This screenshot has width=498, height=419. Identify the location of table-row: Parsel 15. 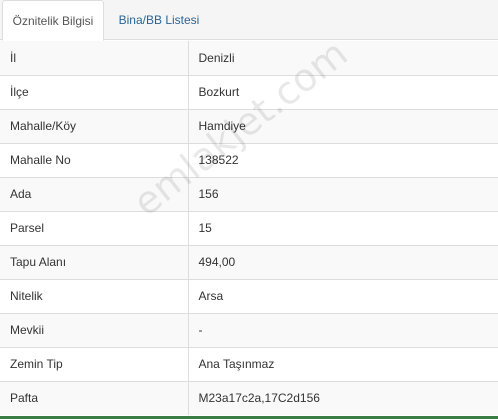
(249, 227).